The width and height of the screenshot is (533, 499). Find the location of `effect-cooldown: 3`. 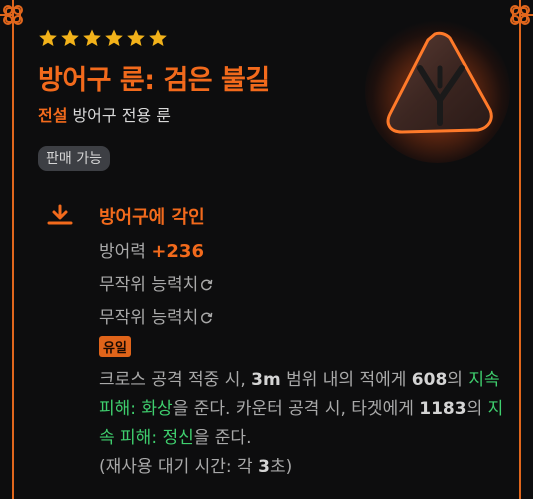

effect-cooldown: 3 is located at coordinates (264, 467).